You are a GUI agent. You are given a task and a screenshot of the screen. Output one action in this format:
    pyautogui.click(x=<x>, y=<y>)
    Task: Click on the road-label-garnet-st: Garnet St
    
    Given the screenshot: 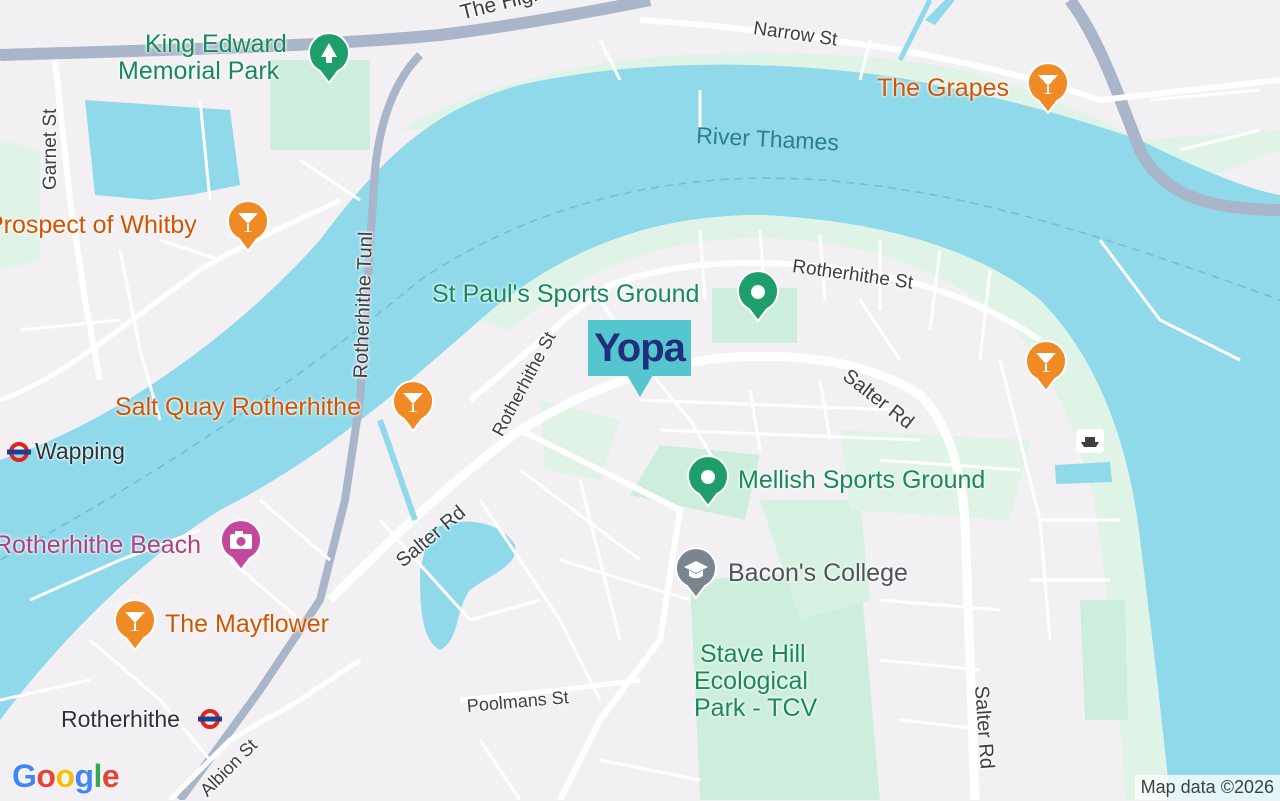 What is the action you would take?
    pyautogui.click(x=50, y=149)
    